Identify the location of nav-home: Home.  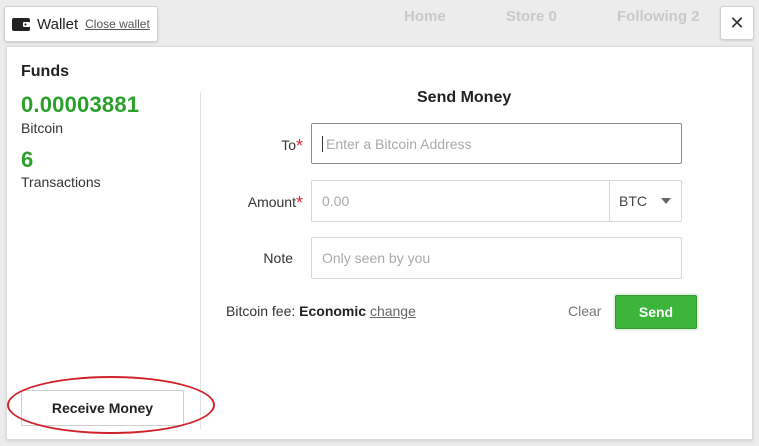
(425, 16).